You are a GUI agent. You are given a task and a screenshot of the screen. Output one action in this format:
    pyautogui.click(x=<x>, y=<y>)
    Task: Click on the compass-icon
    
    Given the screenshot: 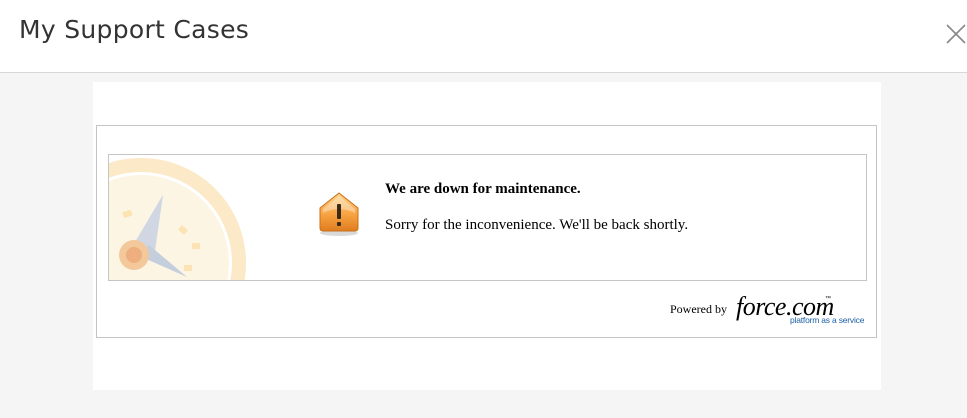 What is the action you would take?
    pyautogui.click(x=177, y=219)
    